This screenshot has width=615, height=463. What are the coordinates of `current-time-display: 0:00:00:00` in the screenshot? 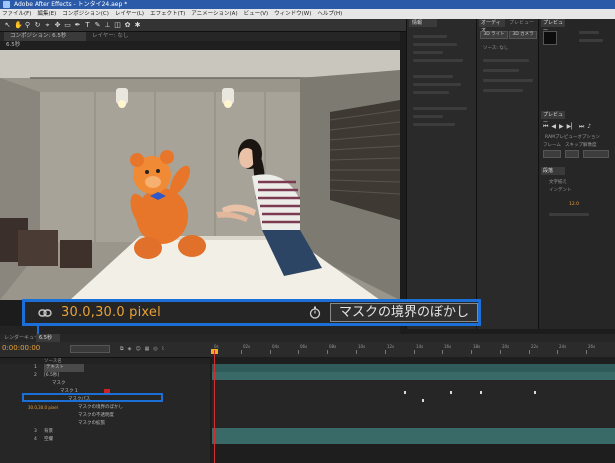 It's located at (21, 348).